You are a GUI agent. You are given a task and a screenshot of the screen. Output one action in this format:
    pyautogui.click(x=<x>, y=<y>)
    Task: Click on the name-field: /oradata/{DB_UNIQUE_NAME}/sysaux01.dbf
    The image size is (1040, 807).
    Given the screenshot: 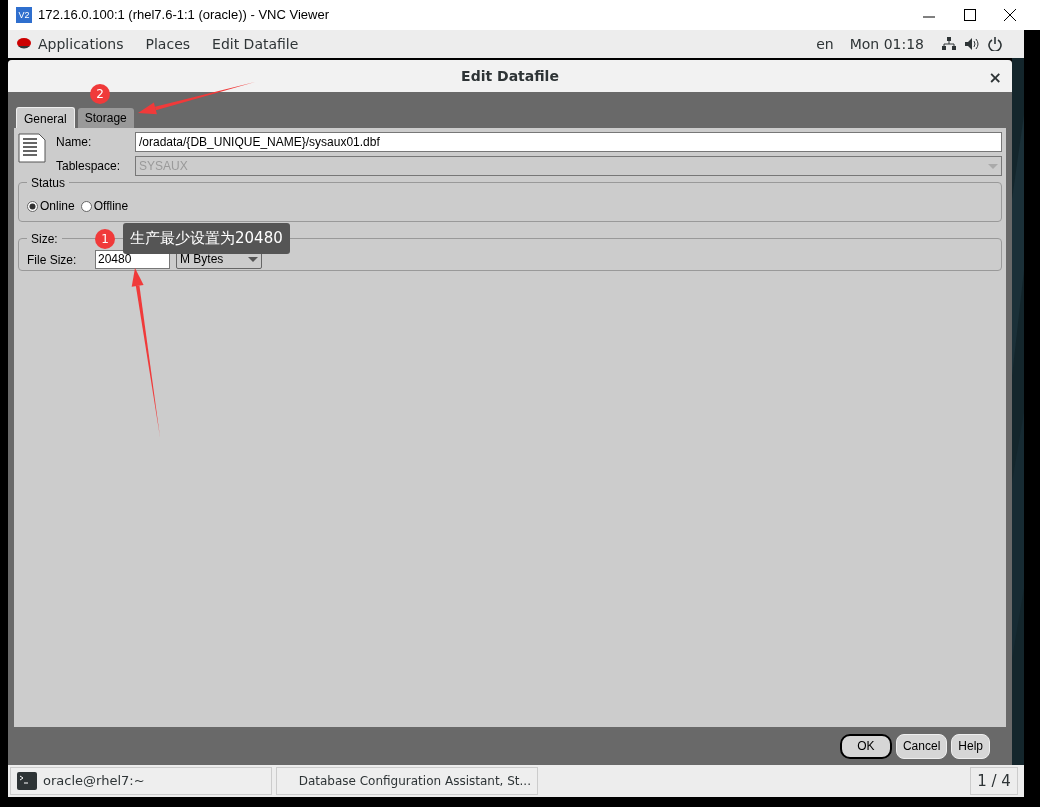 What is the action you would take?
    pyautogui.click(x=568, y=142)
    